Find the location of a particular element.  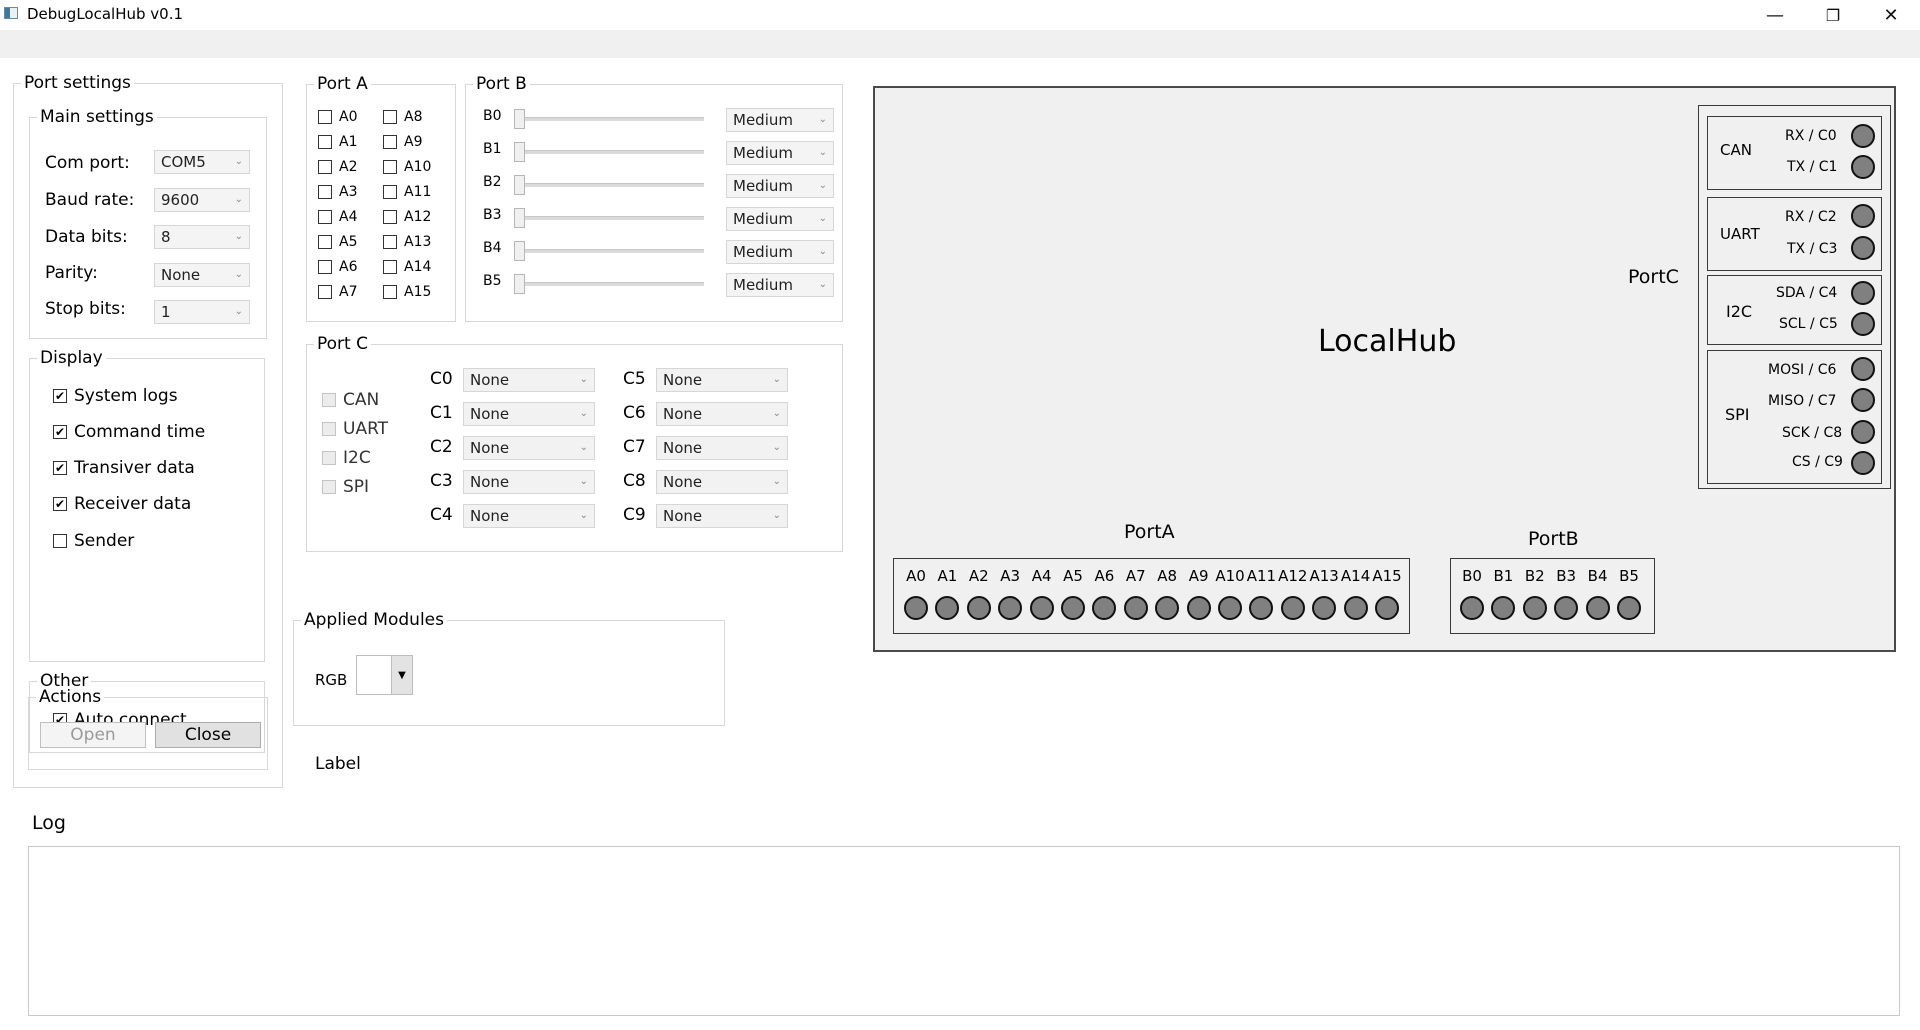

i2c-scl-pin is located at coordinates (1863, 324).